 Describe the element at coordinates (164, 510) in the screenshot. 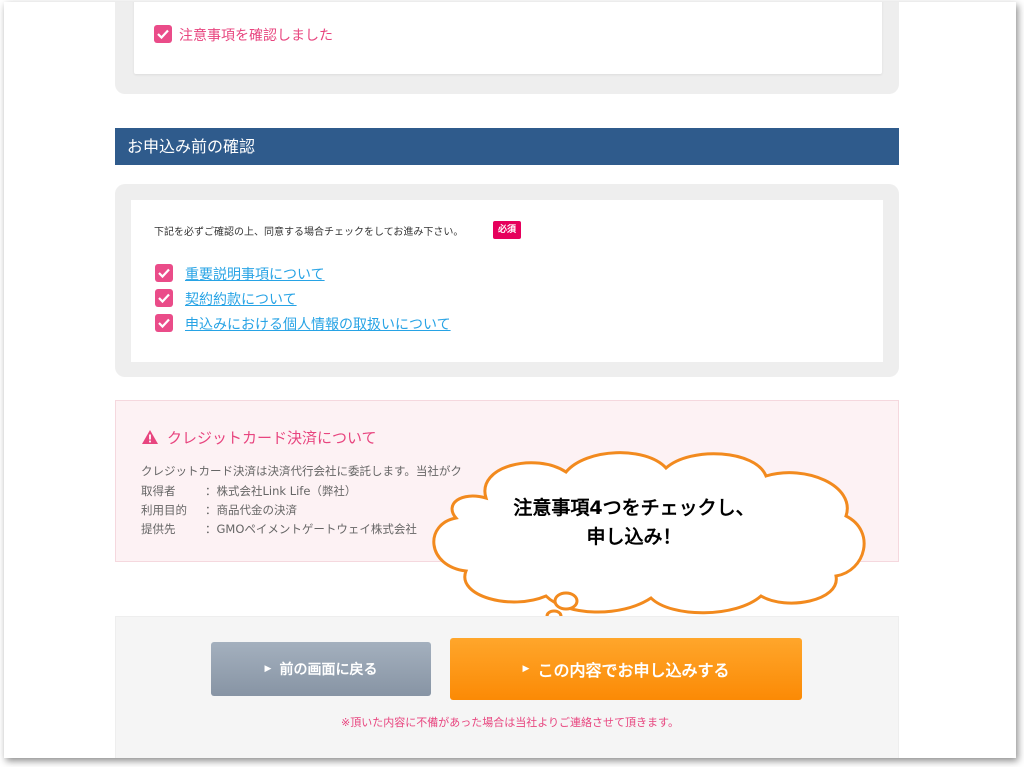

I see `row-label: 利用目的` at that location.